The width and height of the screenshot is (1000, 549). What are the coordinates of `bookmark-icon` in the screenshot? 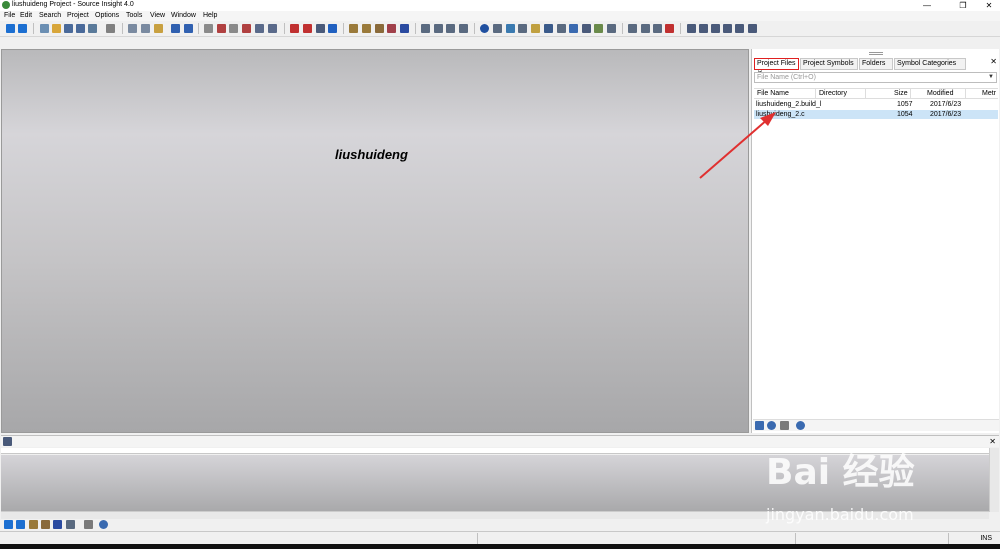 It's located at (246, 28).